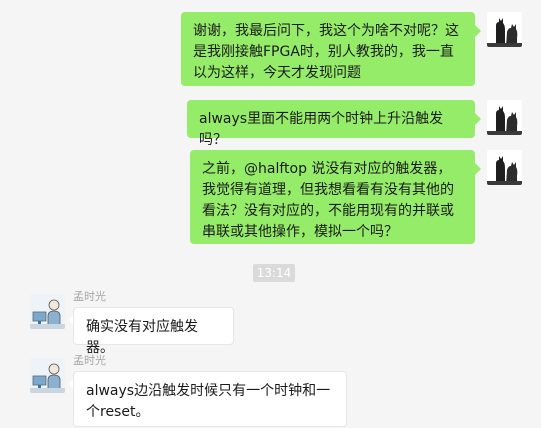 Image resolution: width=541 pixels, height=428 pixels. What do you see at coordinates (210, 399) in the screenshot?
I see `message-bubble-other: always边沿触发时候只有一个时钟和一个reset。` at bounding box center [210, 399].